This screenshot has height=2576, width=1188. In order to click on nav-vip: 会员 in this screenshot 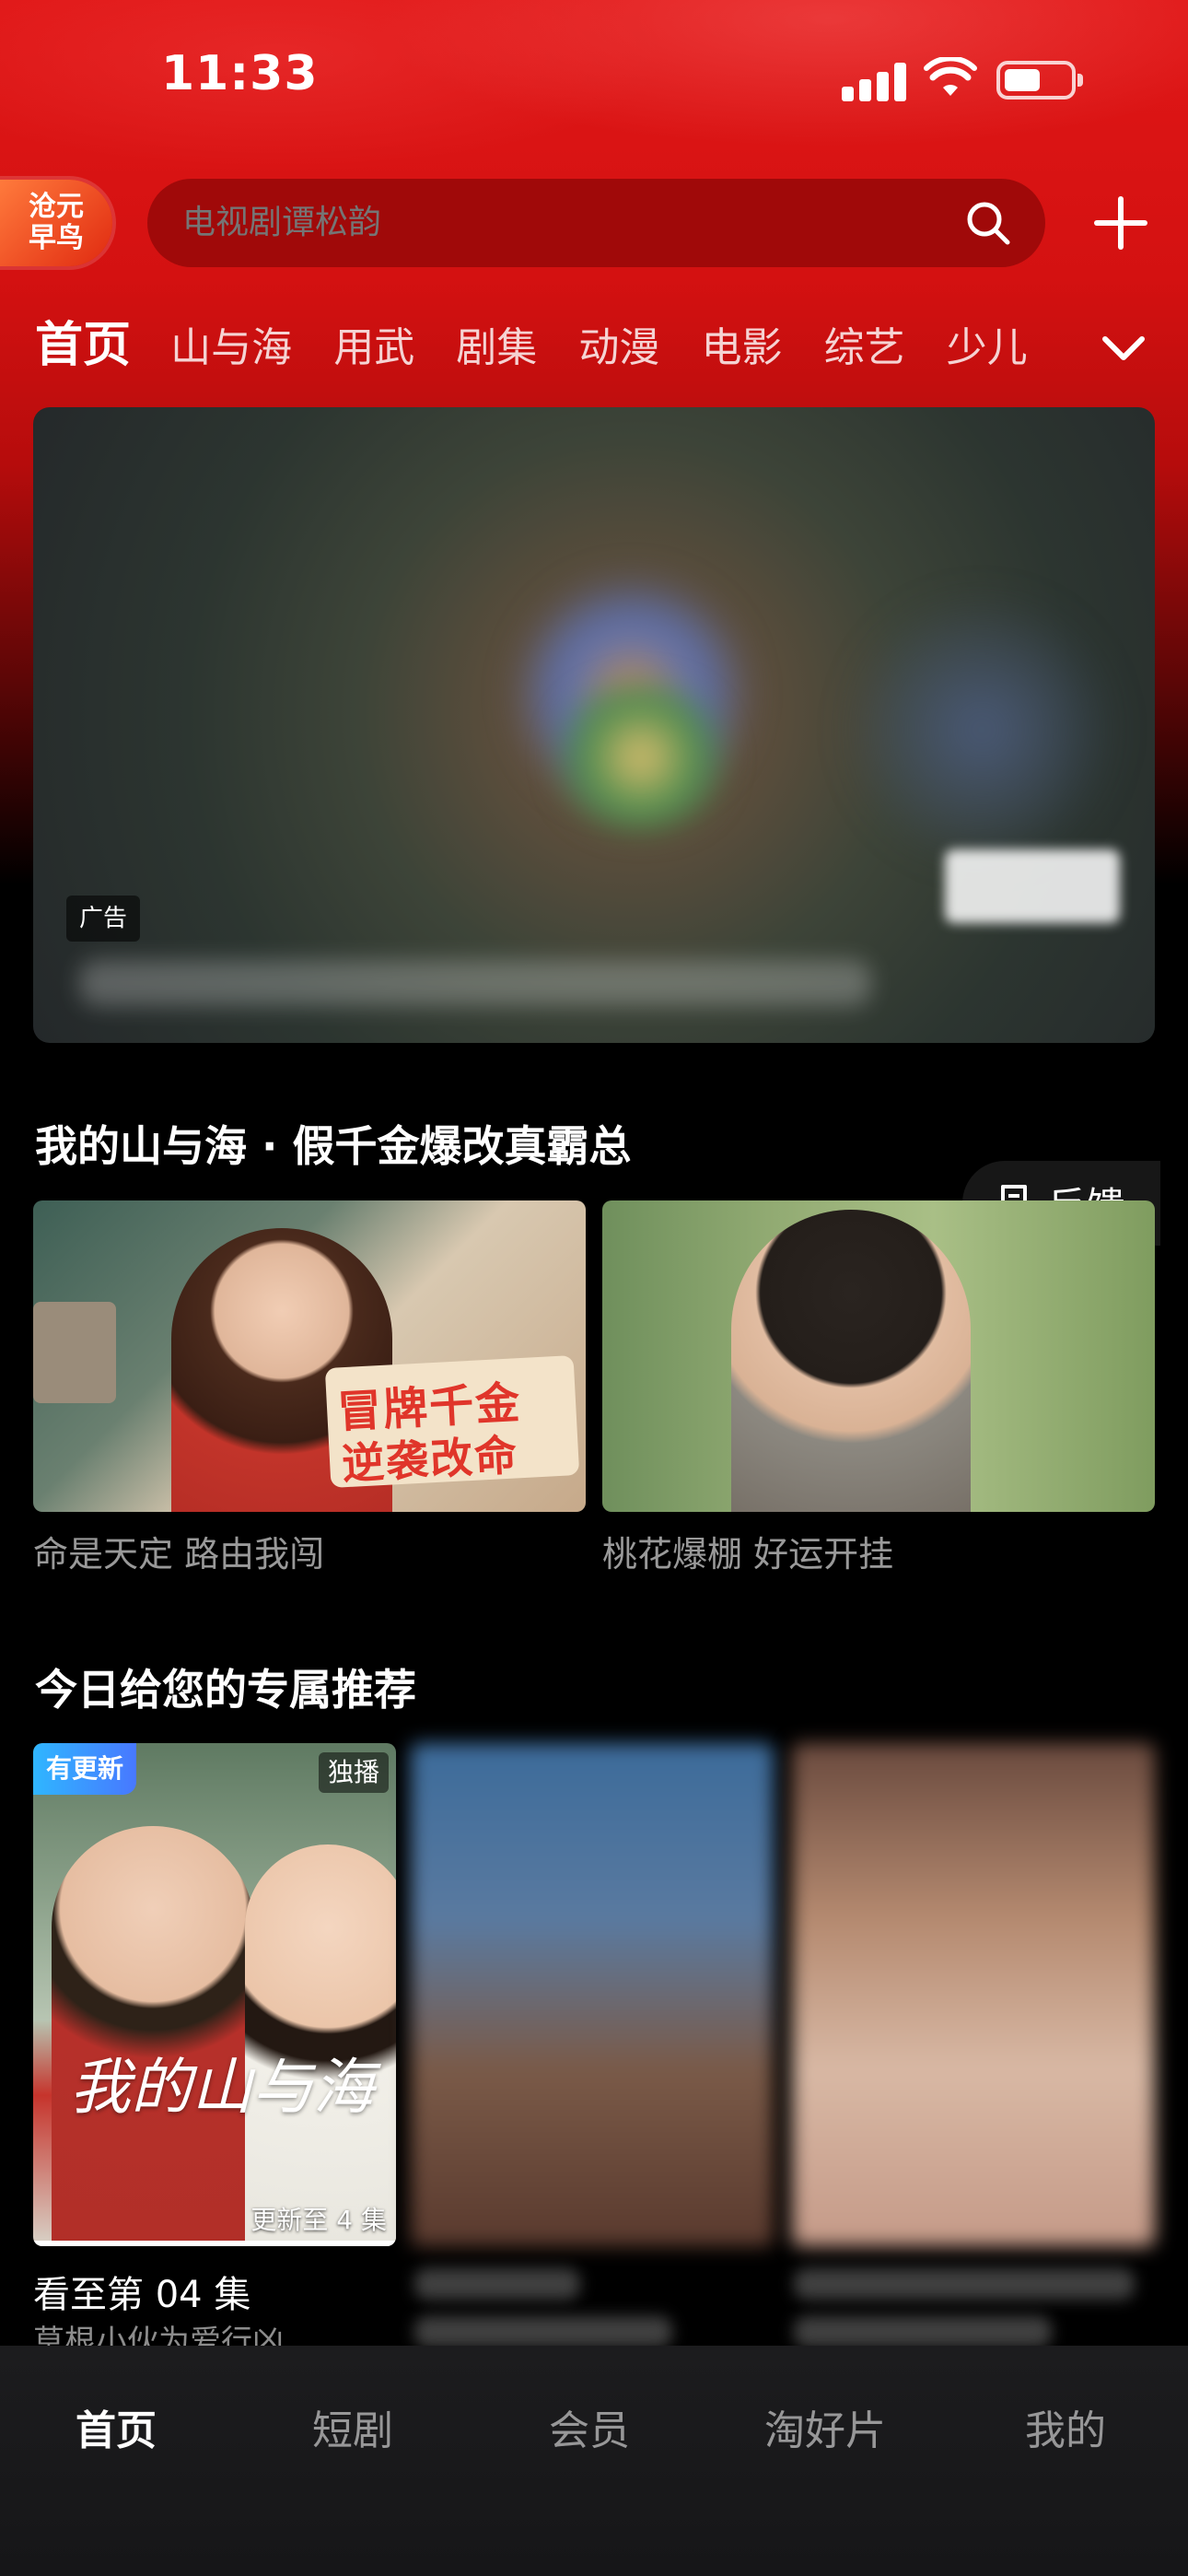, I will do `click(589, 2426)`.